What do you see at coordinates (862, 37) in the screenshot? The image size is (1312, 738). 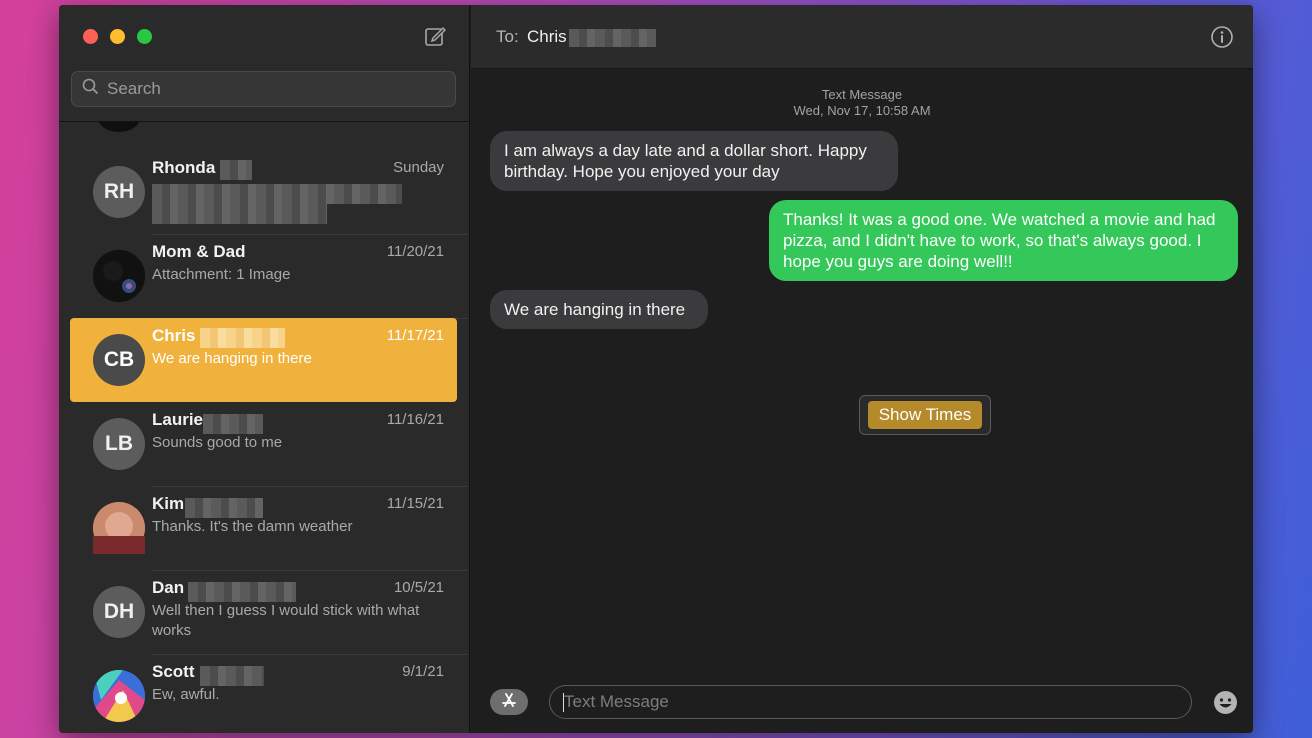 I see `conversation-header: To: Chris` at bounding box center [862, 37].